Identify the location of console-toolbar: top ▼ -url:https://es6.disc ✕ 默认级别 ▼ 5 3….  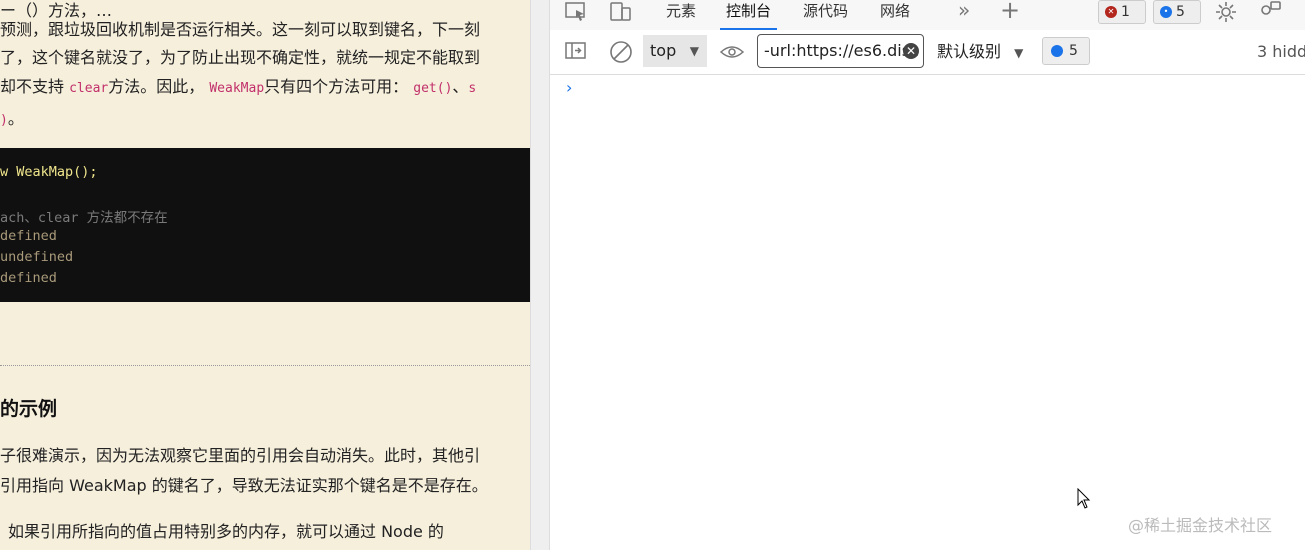
(927, 52).